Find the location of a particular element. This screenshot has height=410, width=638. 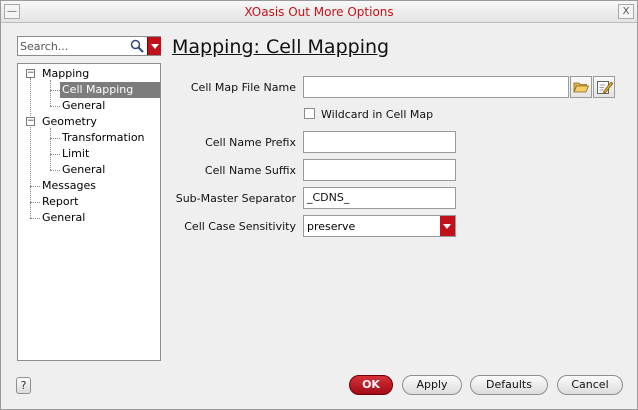

cell-name-prefix-input is located at coordinates (379, 142).